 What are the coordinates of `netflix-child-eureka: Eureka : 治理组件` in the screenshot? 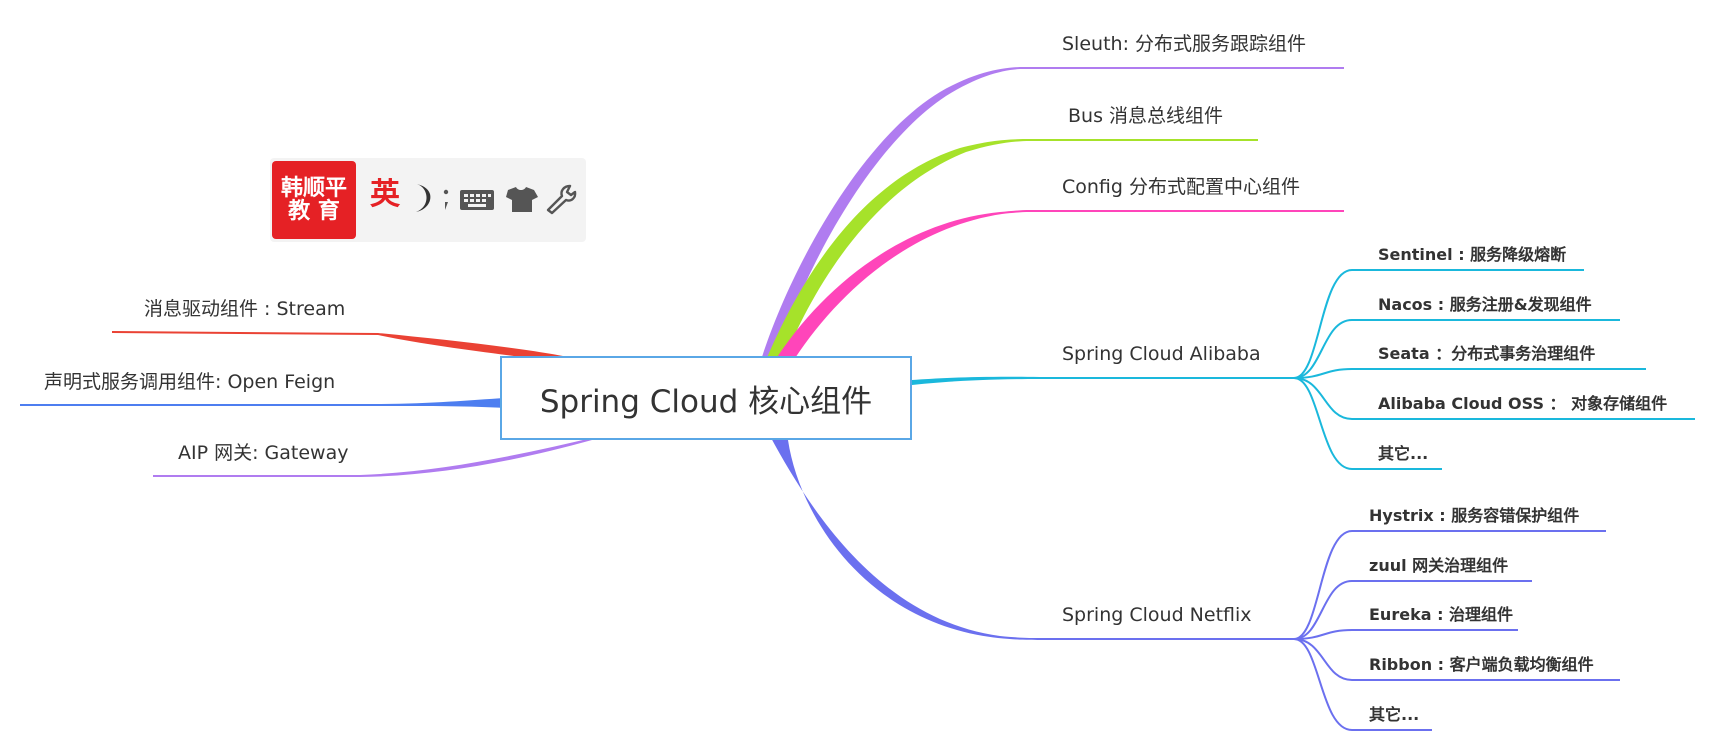 It's located at (1441, 615).